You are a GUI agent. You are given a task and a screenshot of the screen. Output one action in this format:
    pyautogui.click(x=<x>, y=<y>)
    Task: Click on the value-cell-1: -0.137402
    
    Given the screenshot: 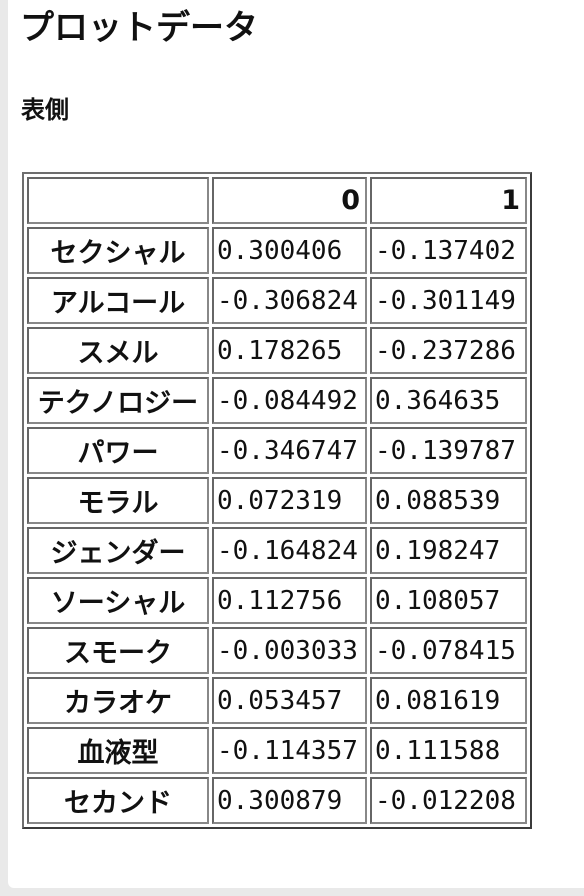 What is the action you would take?
    pyautogui.click(x=448, y=250)
    